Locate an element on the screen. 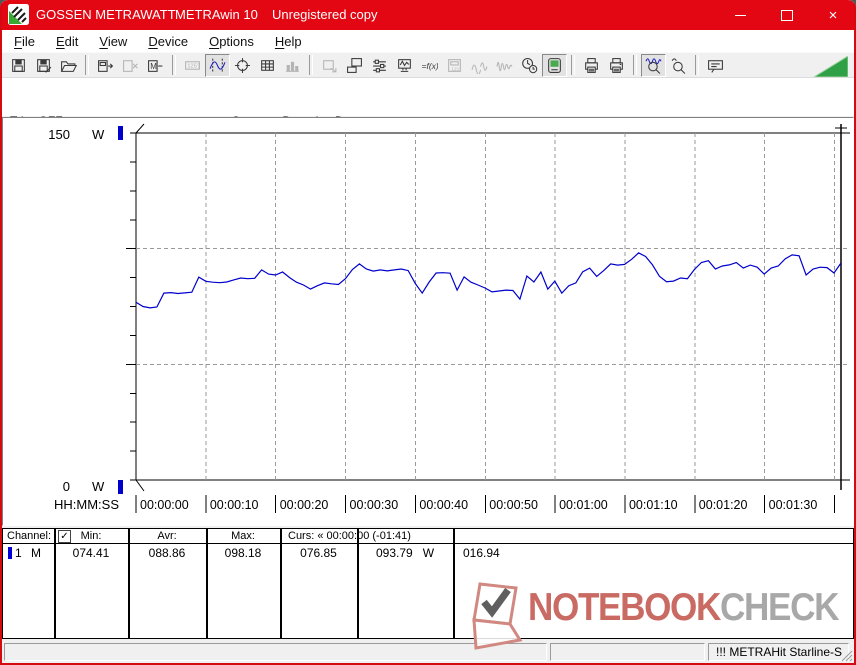 This screenshot has height=665, width=856. menu-help: Help is located at coordinates (288, 41).